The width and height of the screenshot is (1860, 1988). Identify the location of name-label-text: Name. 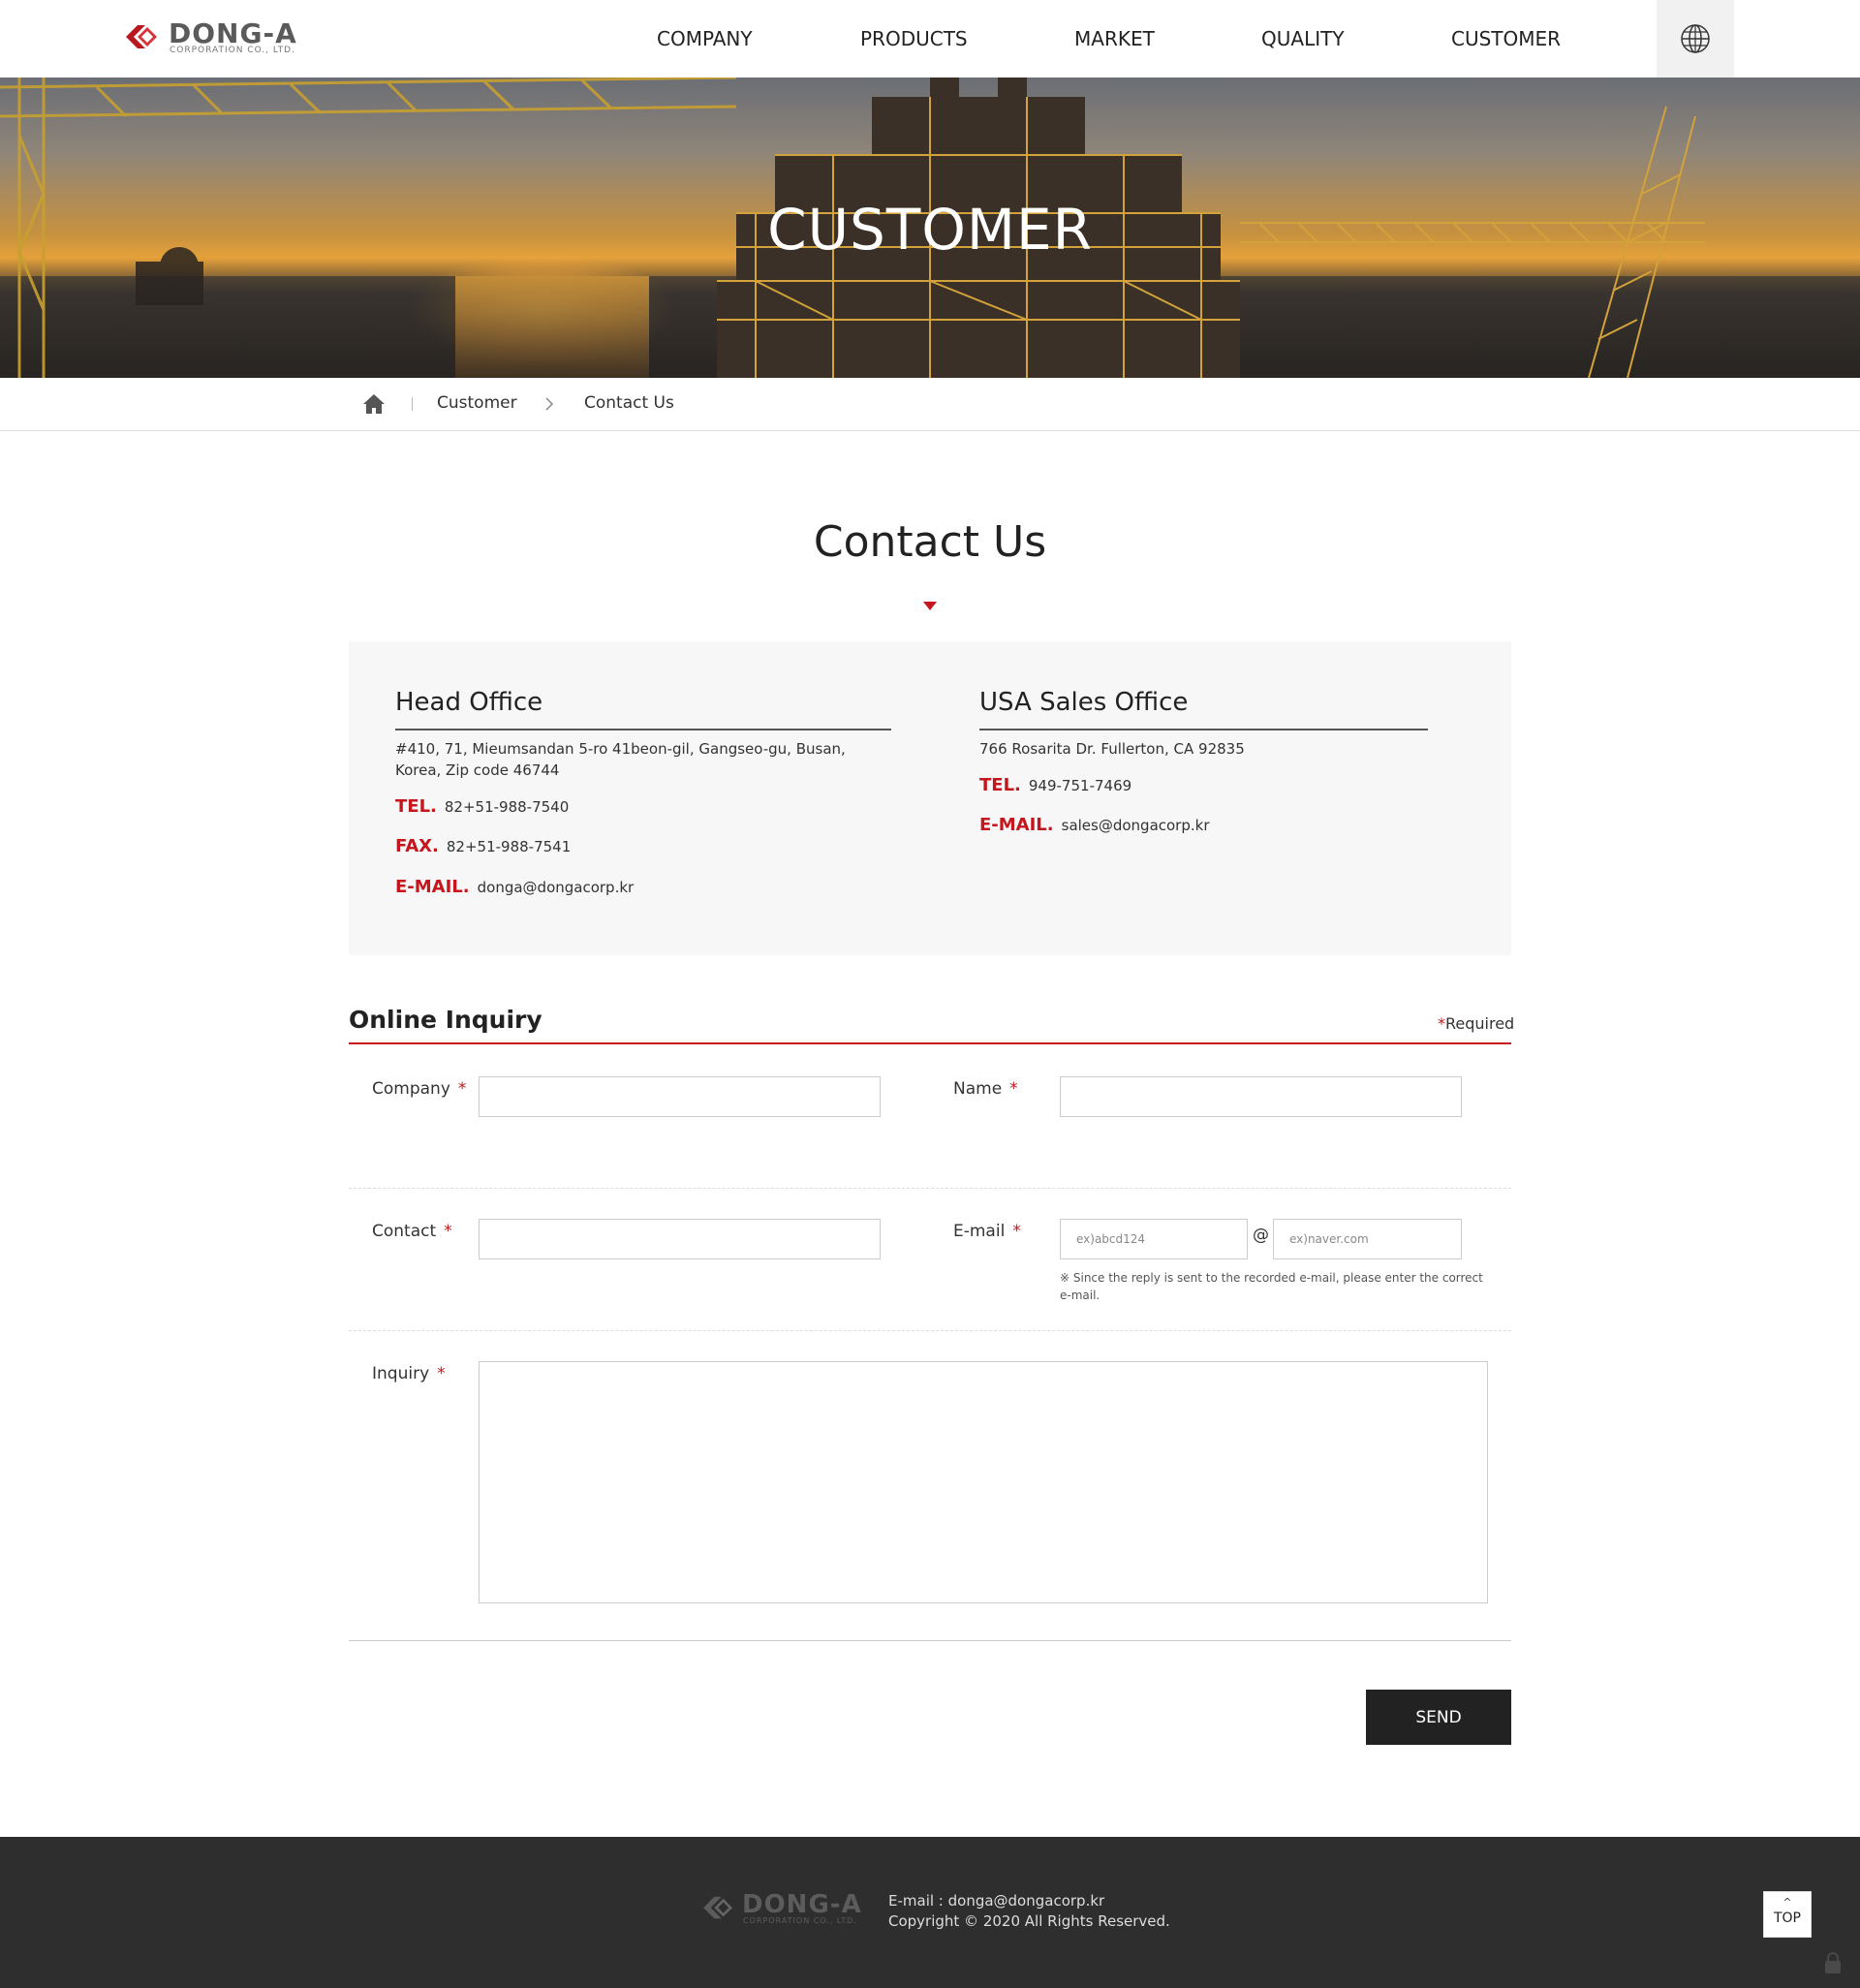
(978, 1089).